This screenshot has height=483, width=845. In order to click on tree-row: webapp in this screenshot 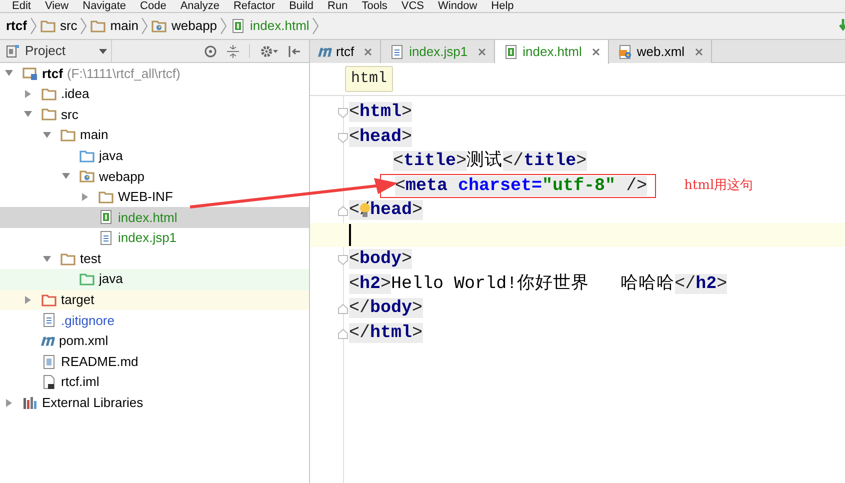, I will do `click(154, 176)`.